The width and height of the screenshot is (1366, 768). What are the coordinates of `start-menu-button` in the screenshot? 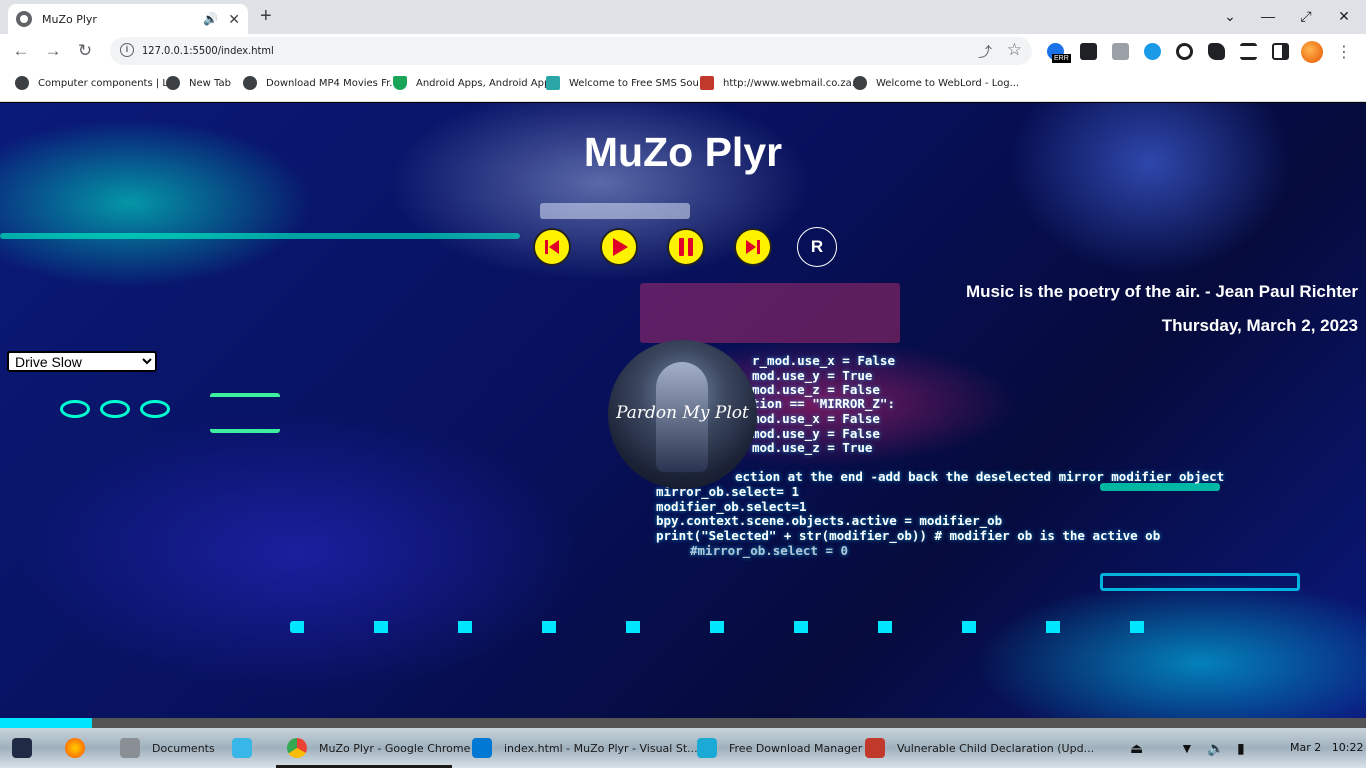 It's located at (28, 748).